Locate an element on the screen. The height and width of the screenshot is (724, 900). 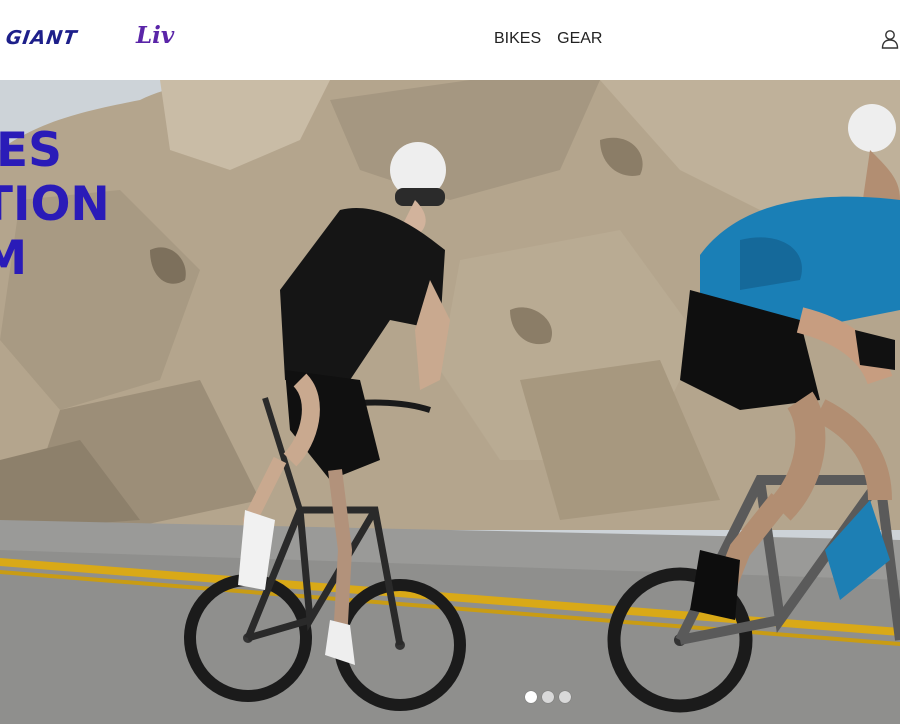
user-icon is located at coordinates (890, 39).